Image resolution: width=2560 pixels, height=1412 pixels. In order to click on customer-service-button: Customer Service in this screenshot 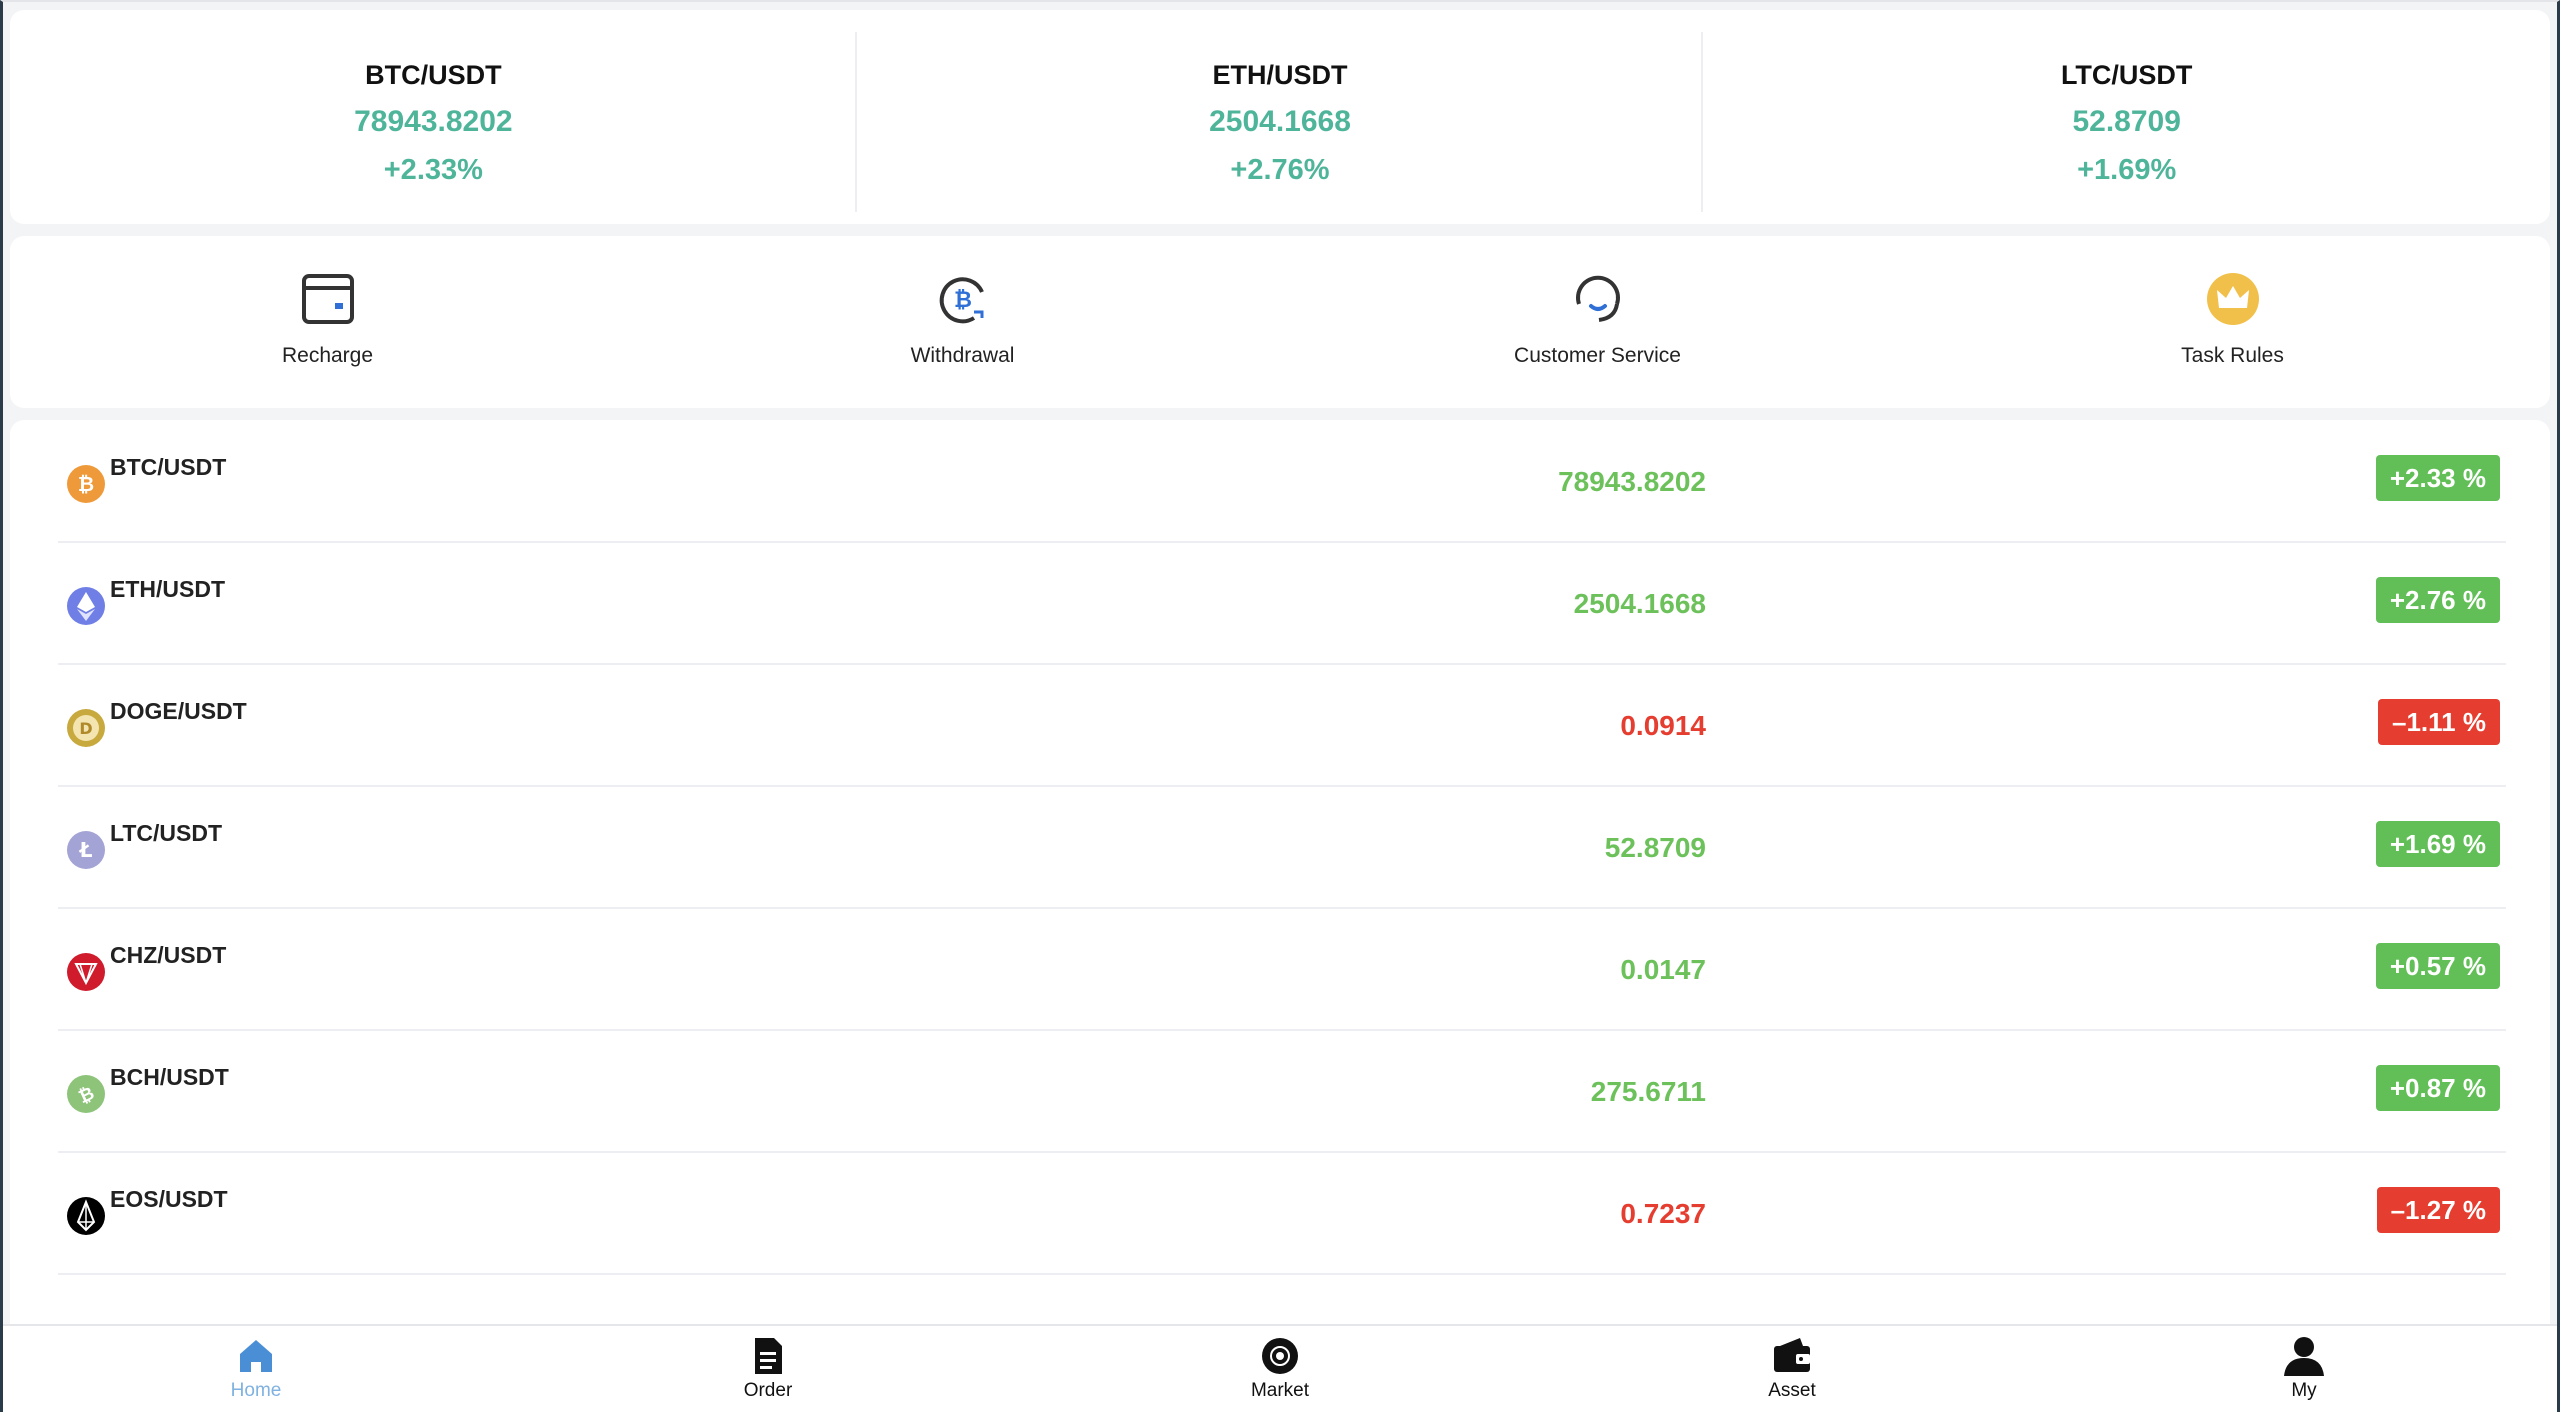, I will do `click(1597, 322)`.